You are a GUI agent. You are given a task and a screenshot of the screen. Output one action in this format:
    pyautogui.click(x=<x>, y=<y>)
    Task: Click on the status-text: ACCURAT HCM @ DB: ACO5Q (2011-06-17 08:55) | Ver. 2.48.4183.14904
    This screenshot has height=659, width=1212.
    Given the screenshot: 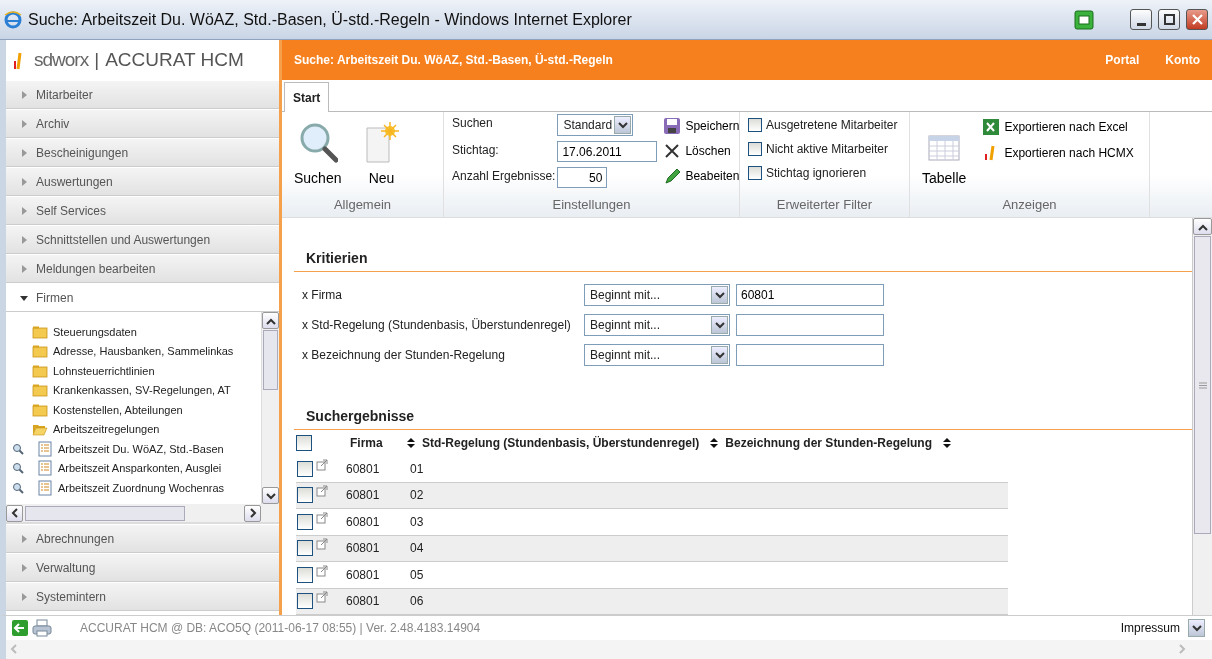 What is the action you would take?
    pyautogui.click(x=280, y=628)
    